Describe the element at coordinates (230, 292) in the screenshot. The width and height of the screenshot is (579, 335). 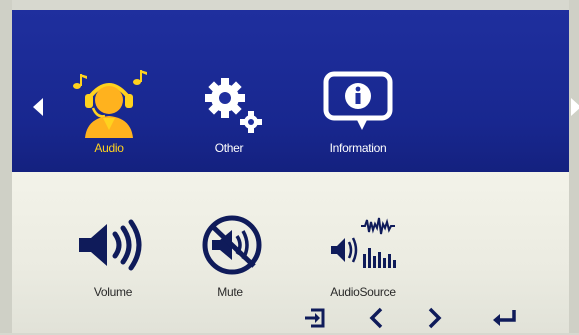
I see `sub-item-mute-label: Mute` at that location.